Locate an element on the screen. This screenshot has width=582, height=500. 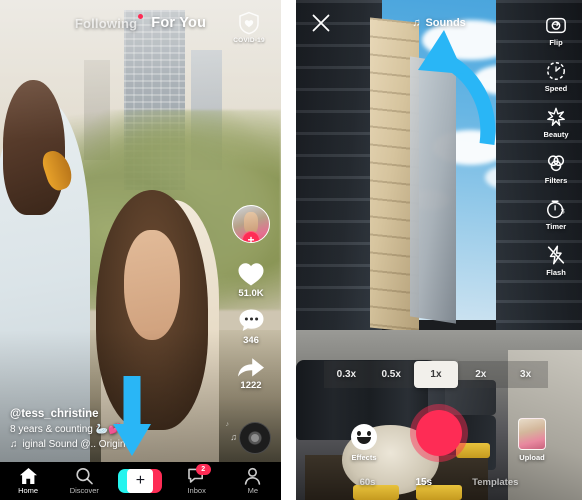
flash-off-icon is located at coordinates (556, 255).